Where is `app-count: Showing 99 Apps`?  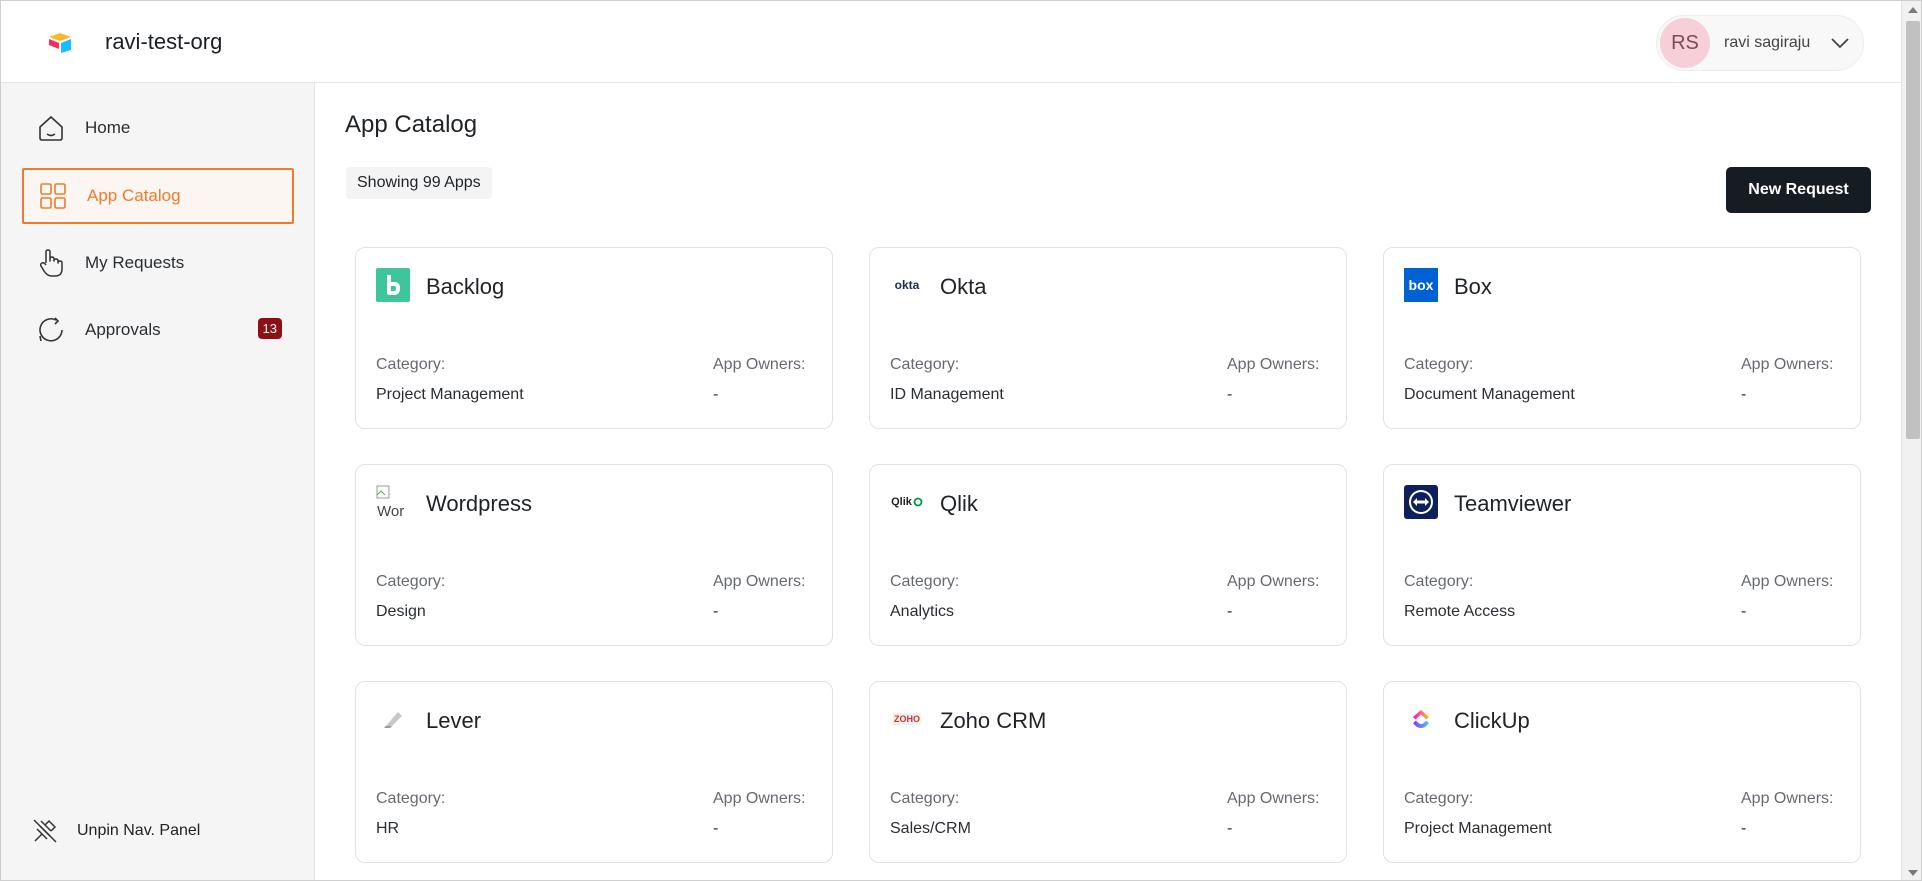 app-count: Showing 99 Apps is located at coordinates (419, 183).